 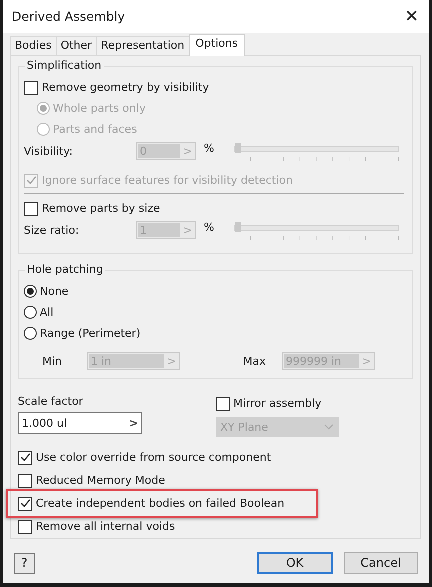 I want to click on radio-label: Parts and faces, so click(x=95, y=129).